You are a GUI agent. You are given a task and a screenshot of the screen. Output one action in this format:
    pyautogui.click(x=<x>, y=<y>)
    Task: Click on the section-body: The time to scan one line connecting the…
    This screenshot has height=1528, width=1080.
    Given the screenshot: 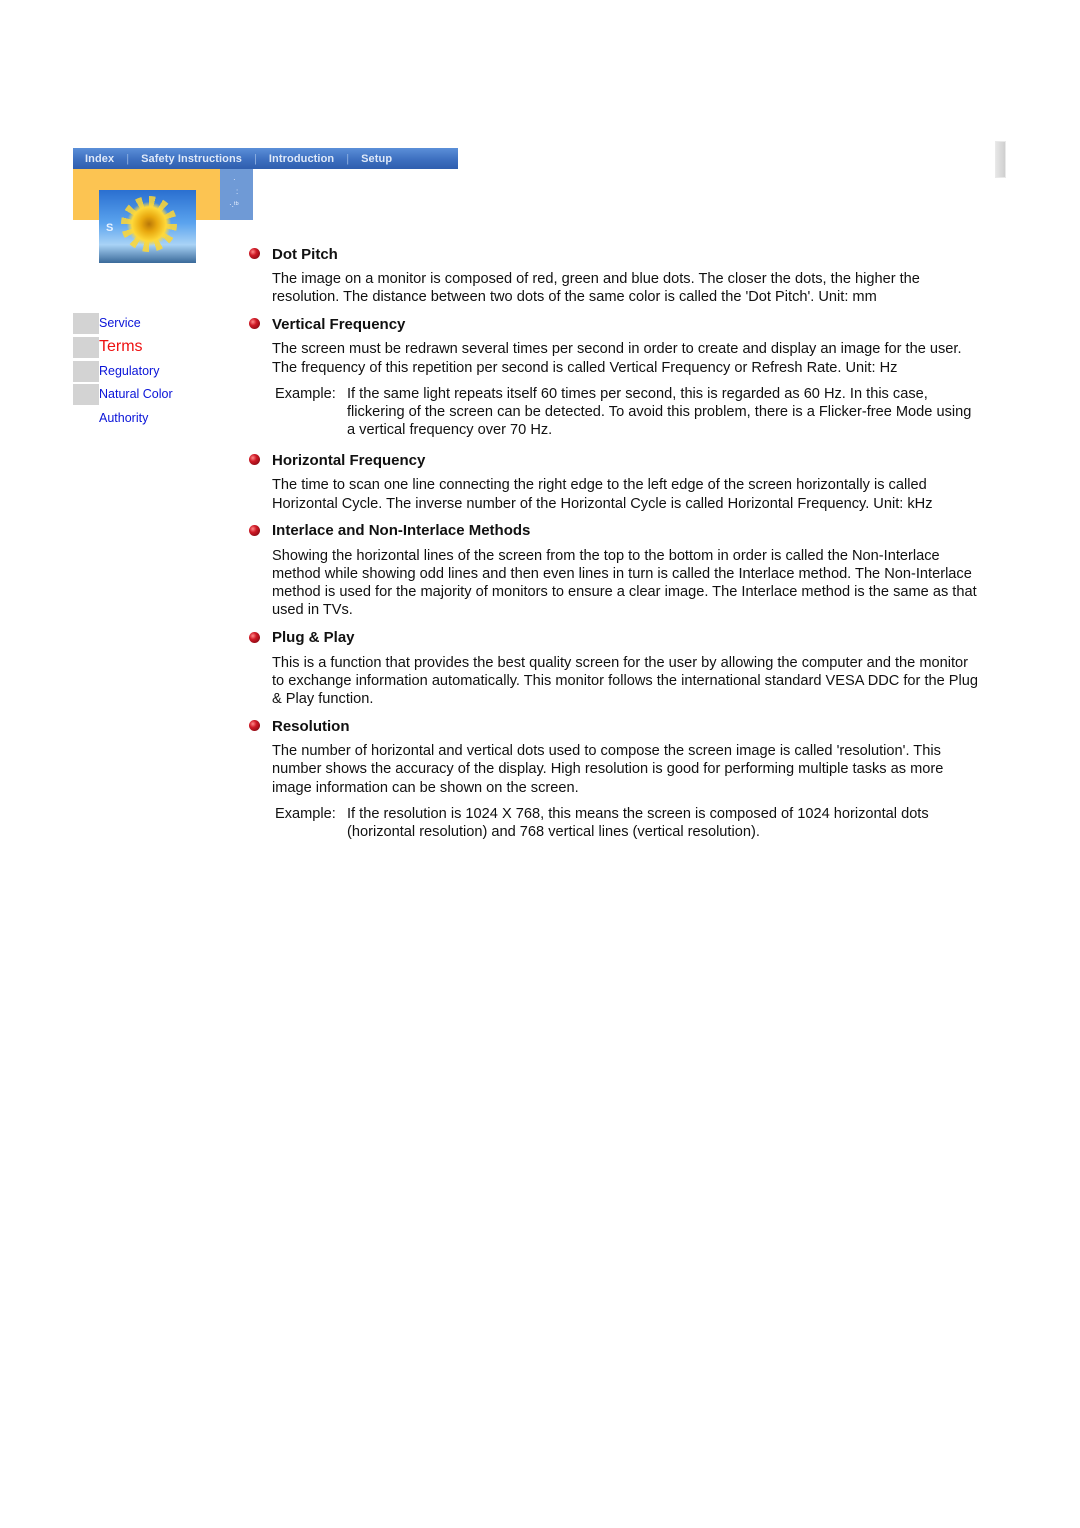 What is the action you would take?
    pyautogui.click(x=602, y=494)
    